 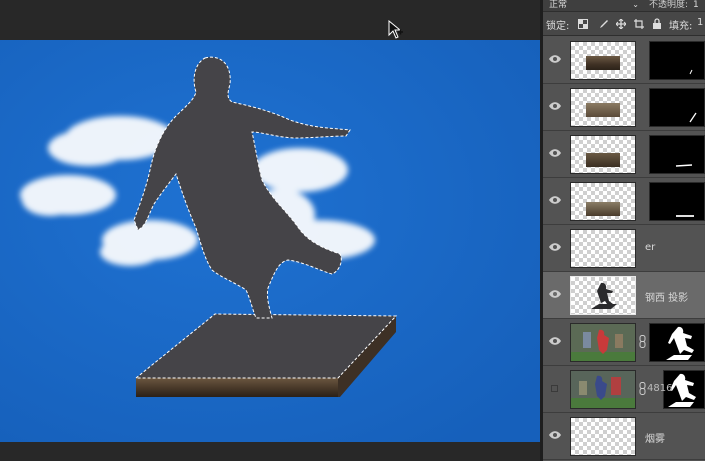 What do you see at coordinates (700, 22) in the screenshot?
I see `fill-input: 1` at bounding box center [700, 22].